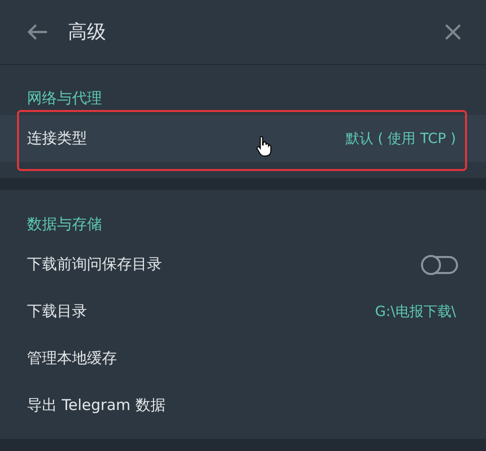 This screenshot has width=486, height=451. I want to click on settings-row: 下载目录 G:\电报下载\, so click(243, 311).